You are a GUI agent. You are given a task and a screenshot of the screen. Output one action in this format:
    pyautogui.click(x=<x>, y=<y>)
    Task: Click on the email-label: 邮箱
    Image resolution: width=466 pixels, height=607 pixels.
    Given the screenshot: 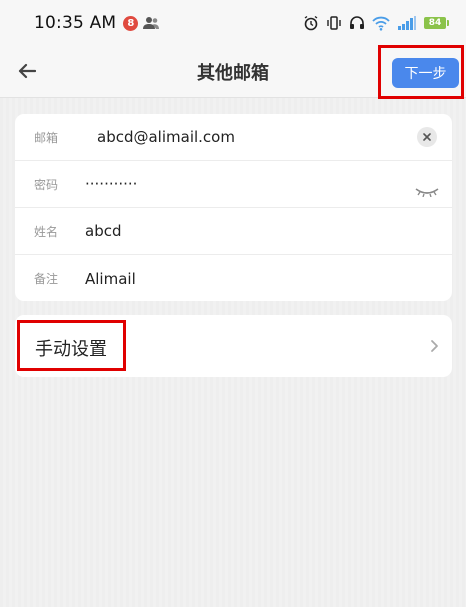 What is the action you would take?
    pyautogui.click(x=46, y=137)
    